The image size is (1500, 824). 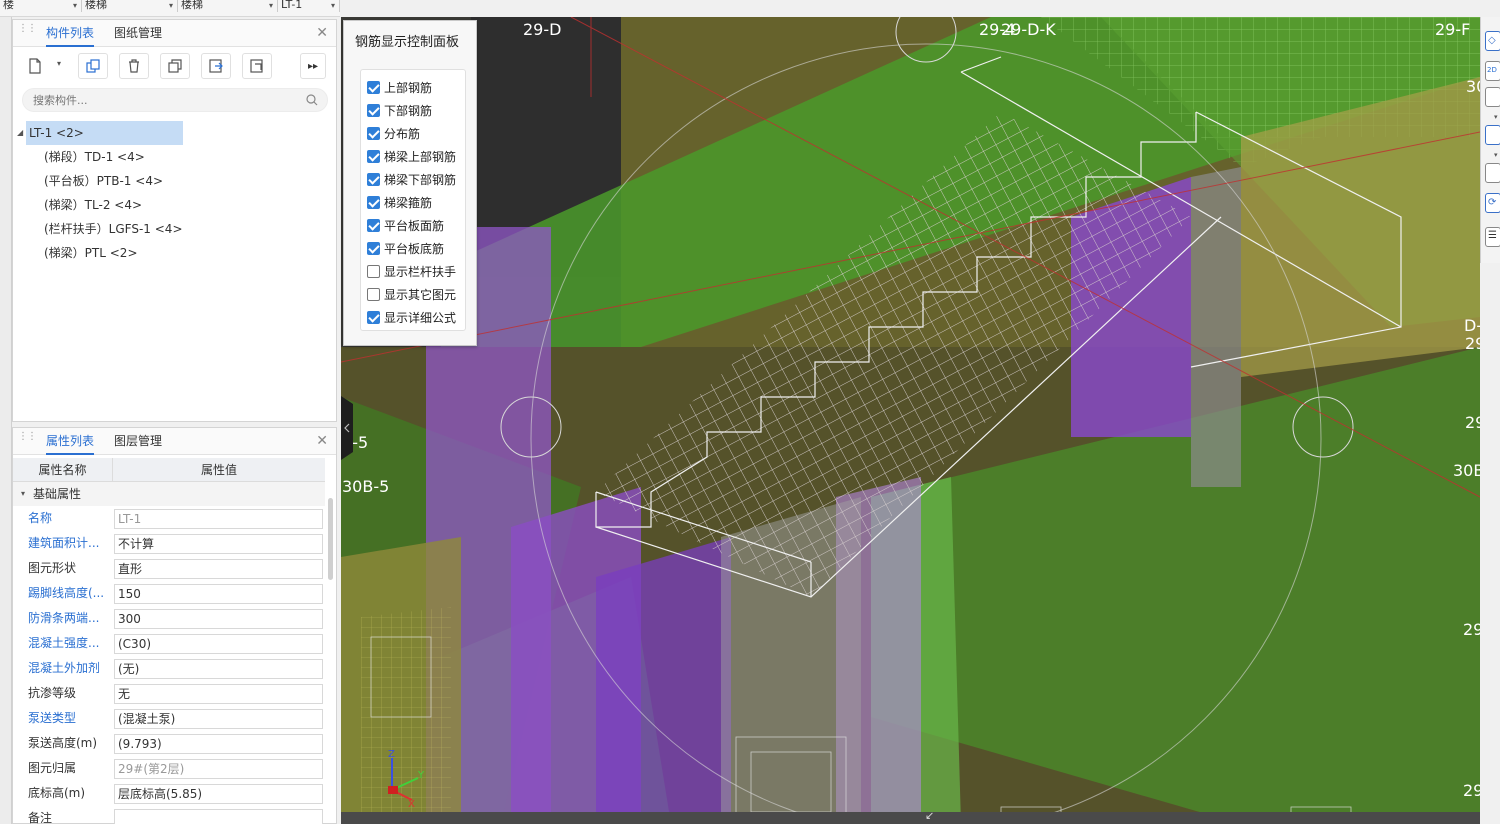 I want to click on duplicate-component-button, so click(x=175, y=66).